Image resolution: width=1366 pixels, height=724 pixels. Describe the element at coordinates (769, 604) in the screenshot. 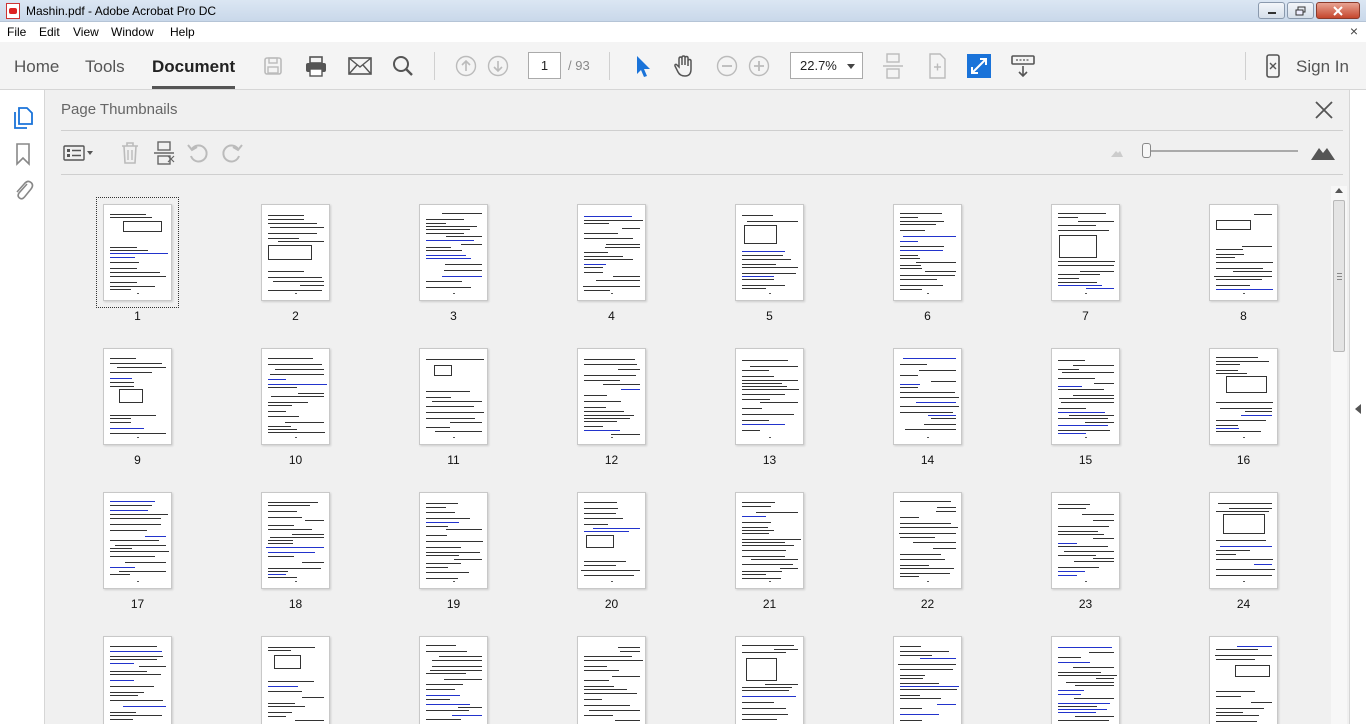

I see `thumbnail-page-number: 21` at that location.